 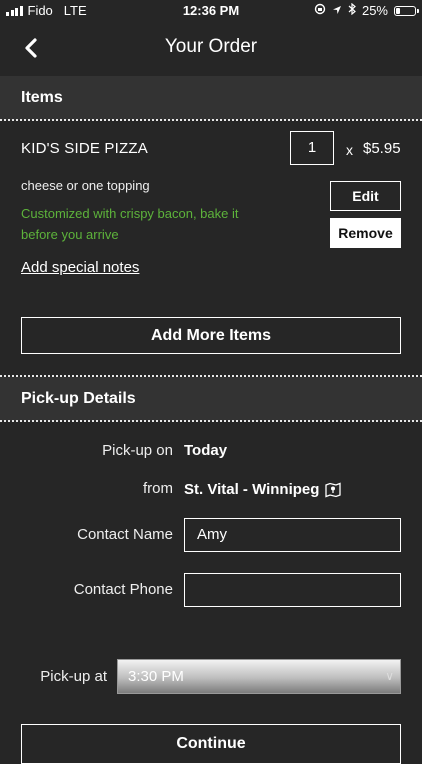 I want to click on quantity-input: 1, so click(x=312, y=148).